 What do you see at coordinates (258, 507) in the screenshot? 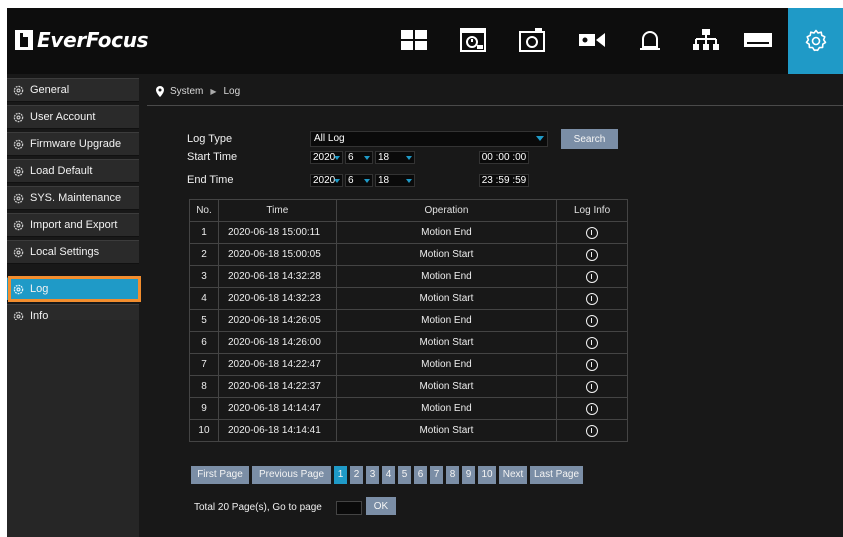
I see `goto-page-label: Total 20 Page(s), Go to page` at bounding box center [258, 507].